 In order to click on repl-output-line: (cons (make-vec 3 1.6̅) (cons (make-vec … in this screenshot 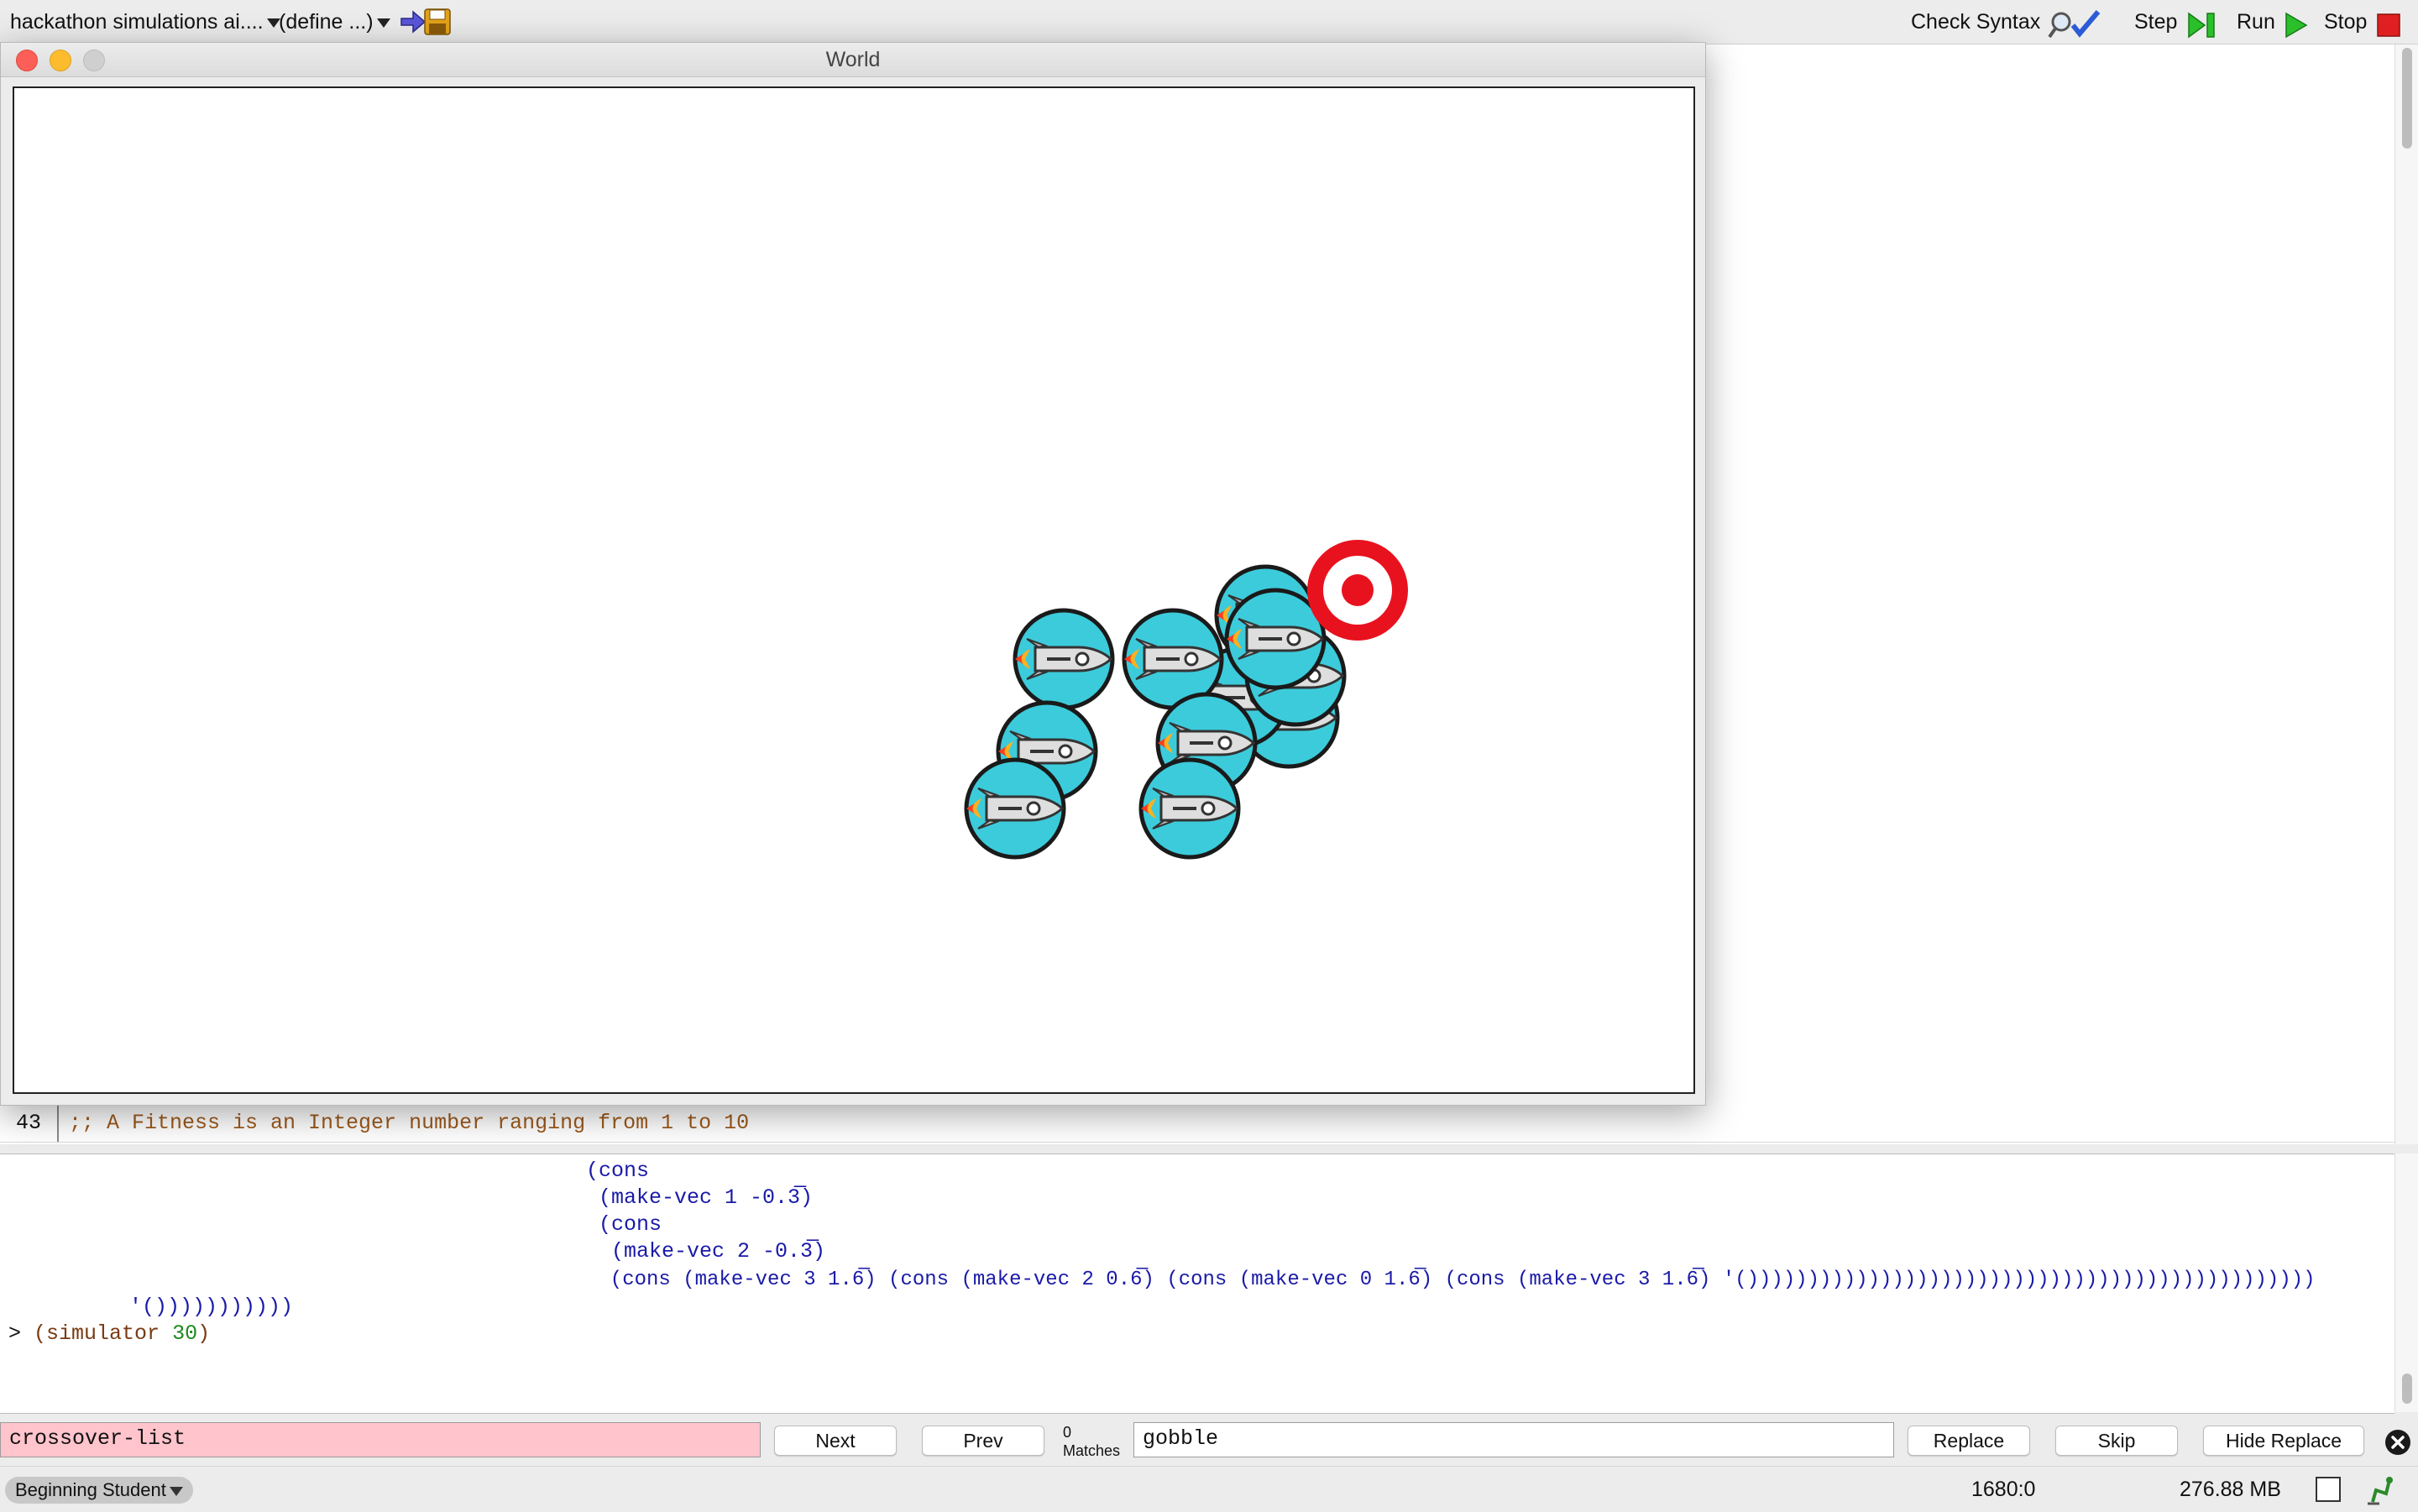, I will do `click(1451, 1280)`.